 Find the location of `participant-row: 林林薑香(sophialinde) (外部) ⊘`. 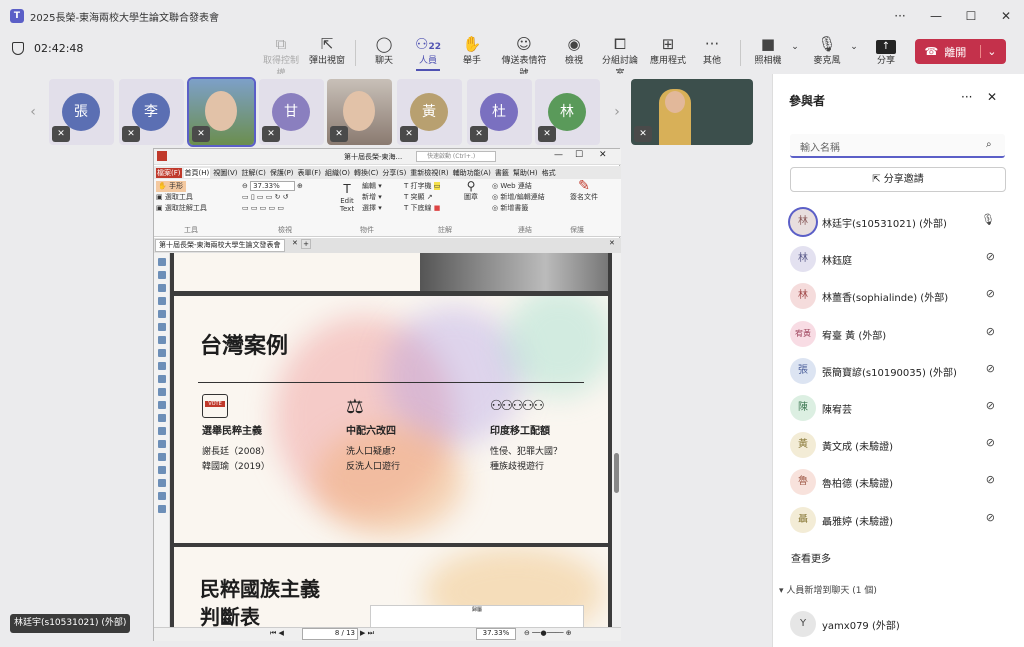

participant-row: 林林薑香(sophialinde) (外部) ⊘ is located at coordinates (899, 296).